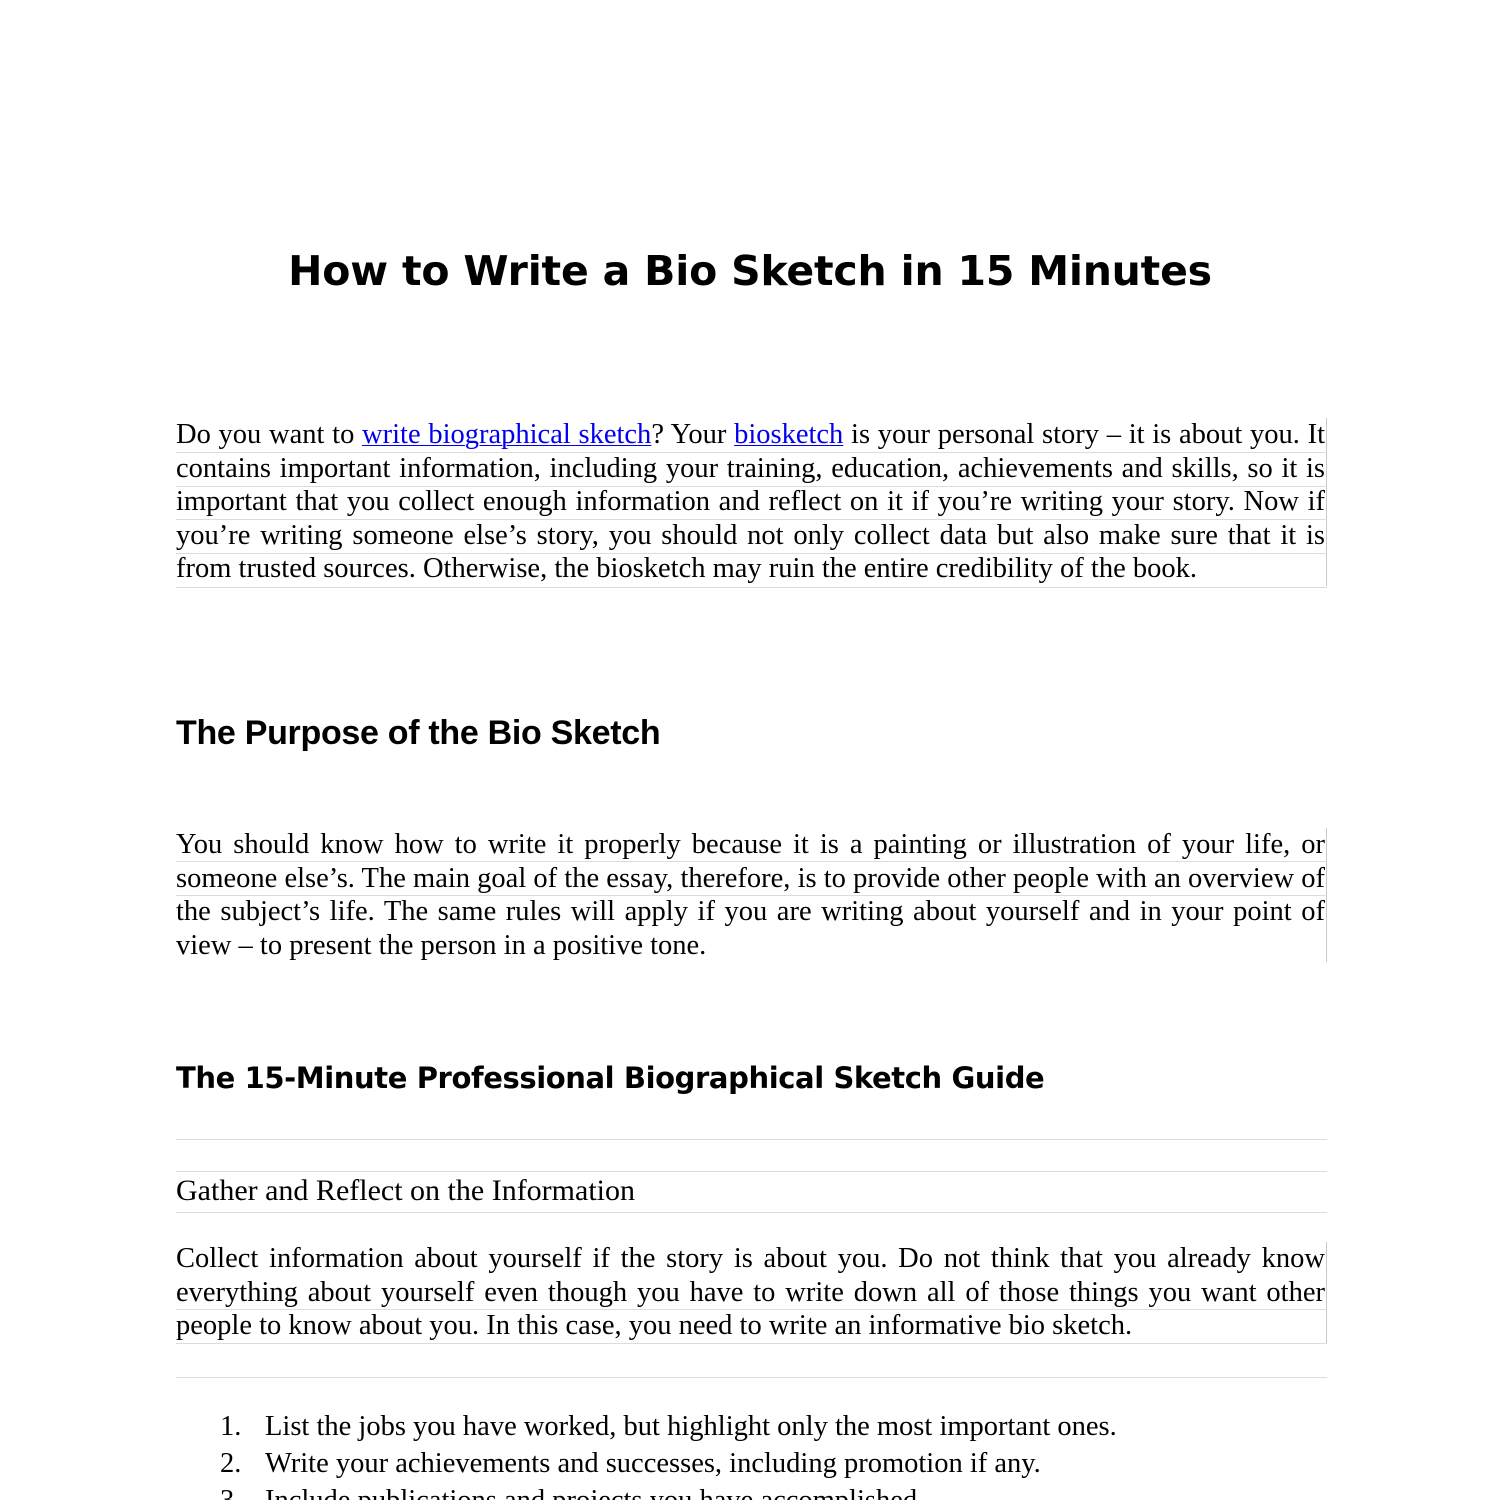 Image resolution: width=1500 pixels, height=1500 pixels. What do you see at coordinates (231, 1463) in the screenshot?
I see `list-item-marker: 2.` at bounding box center [231, 1463].